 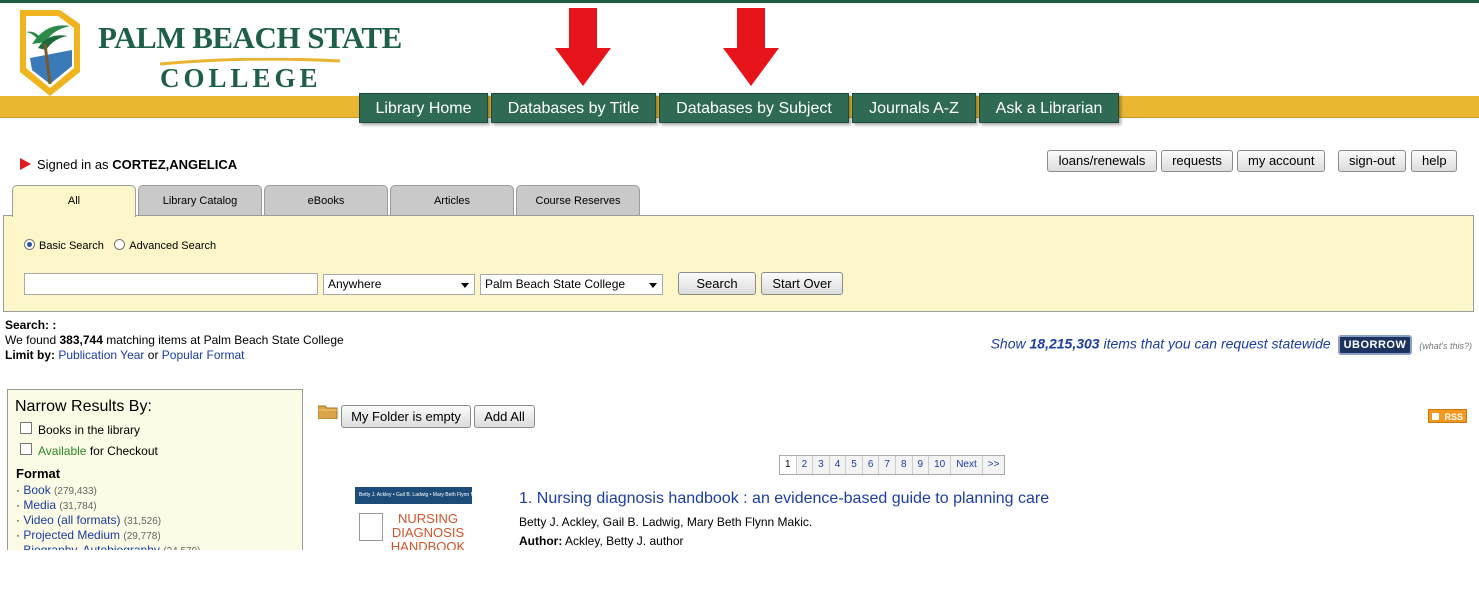 I want to click on add-all-button: Add All, so click(x=504, y=416).